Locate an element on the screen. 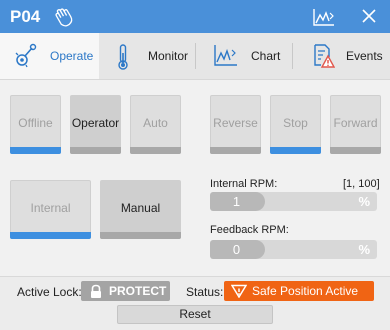  forward-label: Forward is located at coordinates (355, 123).